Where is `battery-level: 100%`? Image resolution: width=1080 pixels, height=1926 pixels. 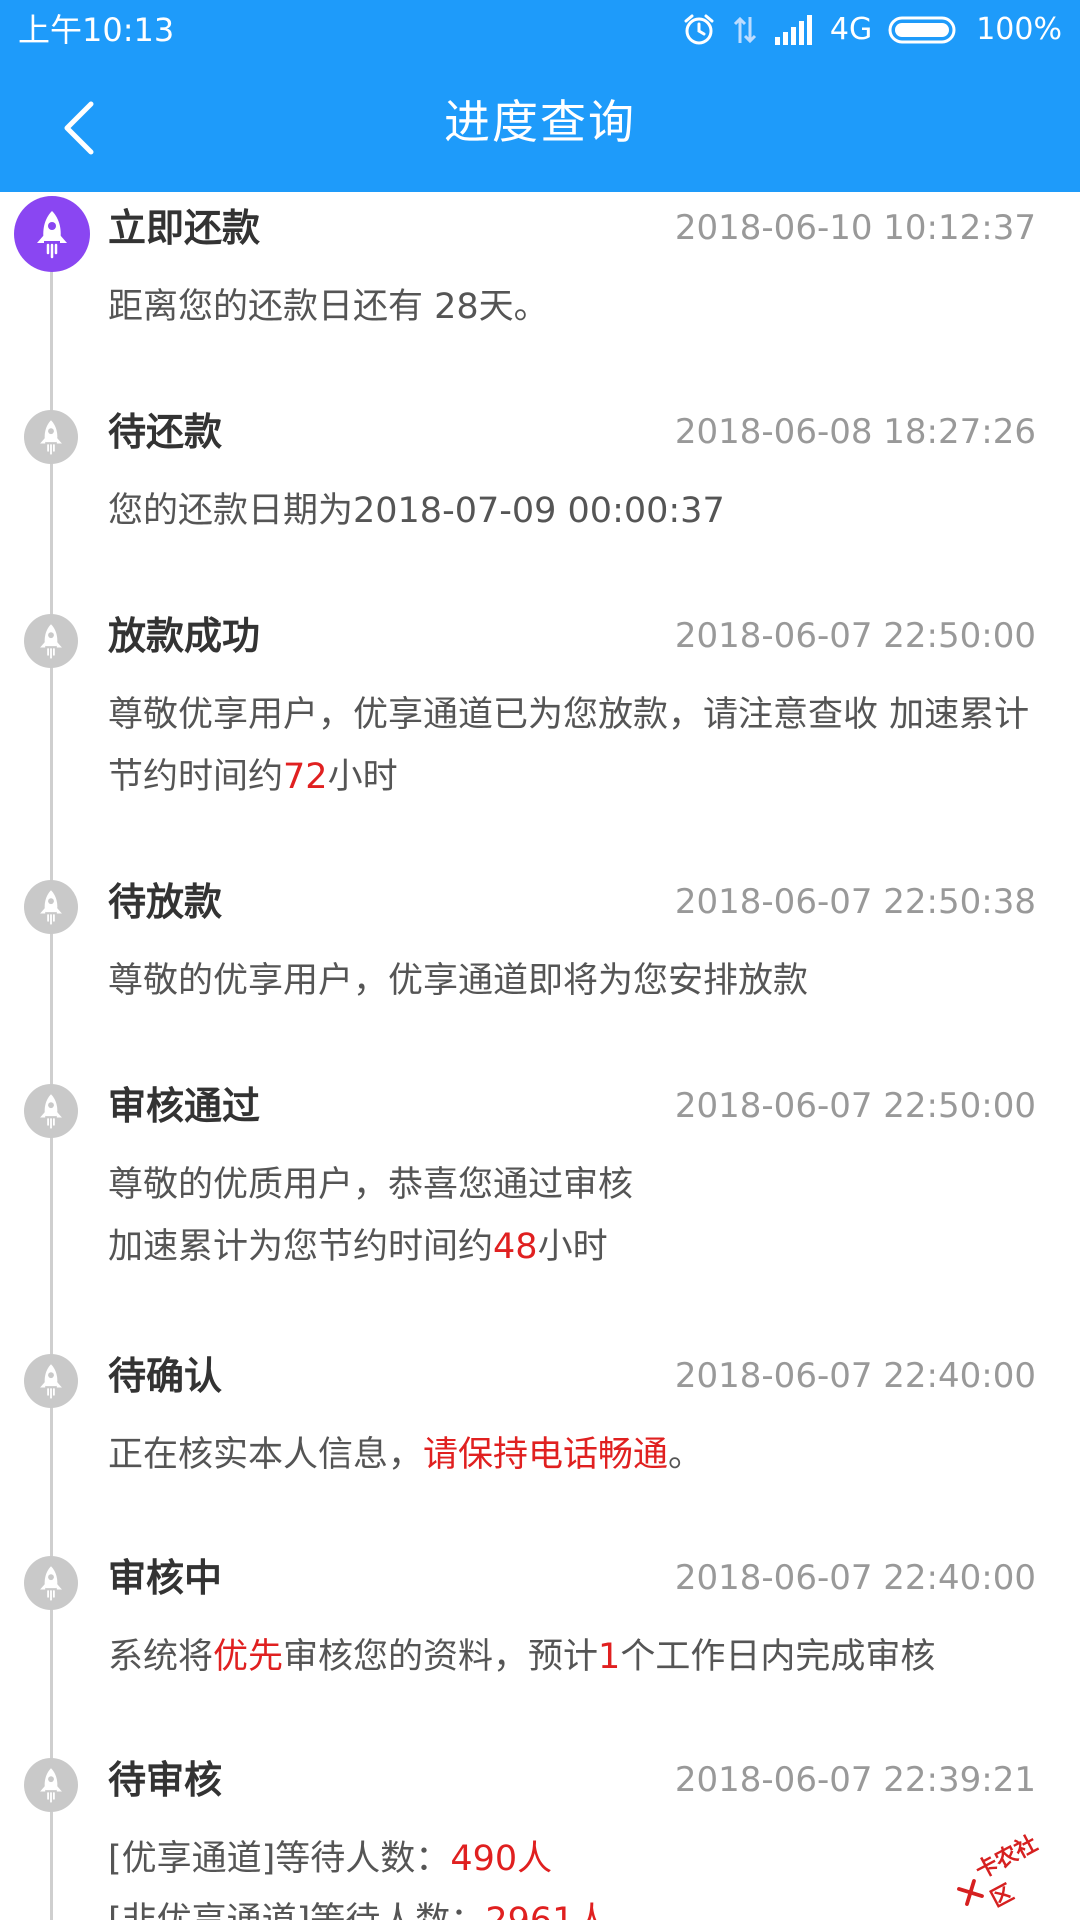
battery-level: 100% is located at coordinates (1019, 29).